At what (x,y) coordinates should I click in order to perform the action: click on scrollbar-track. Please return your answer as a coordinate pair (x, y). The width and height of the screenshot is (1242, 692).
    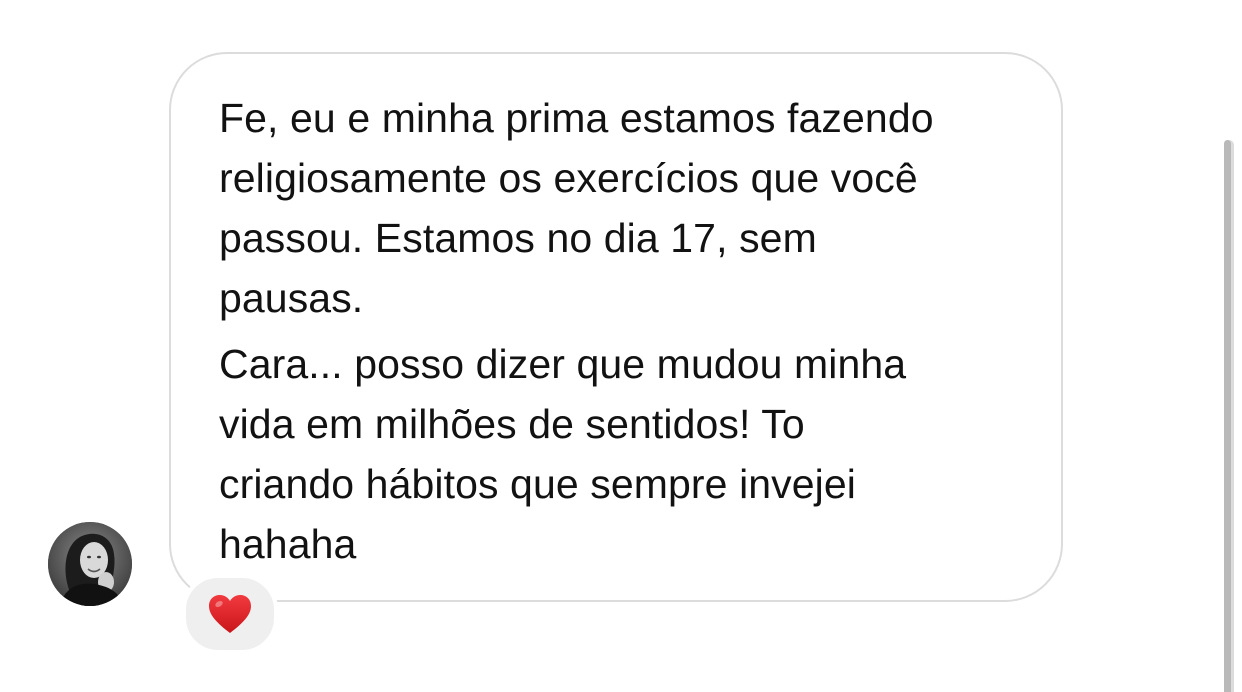
    Looking at the image, I should click on (1229, 416).